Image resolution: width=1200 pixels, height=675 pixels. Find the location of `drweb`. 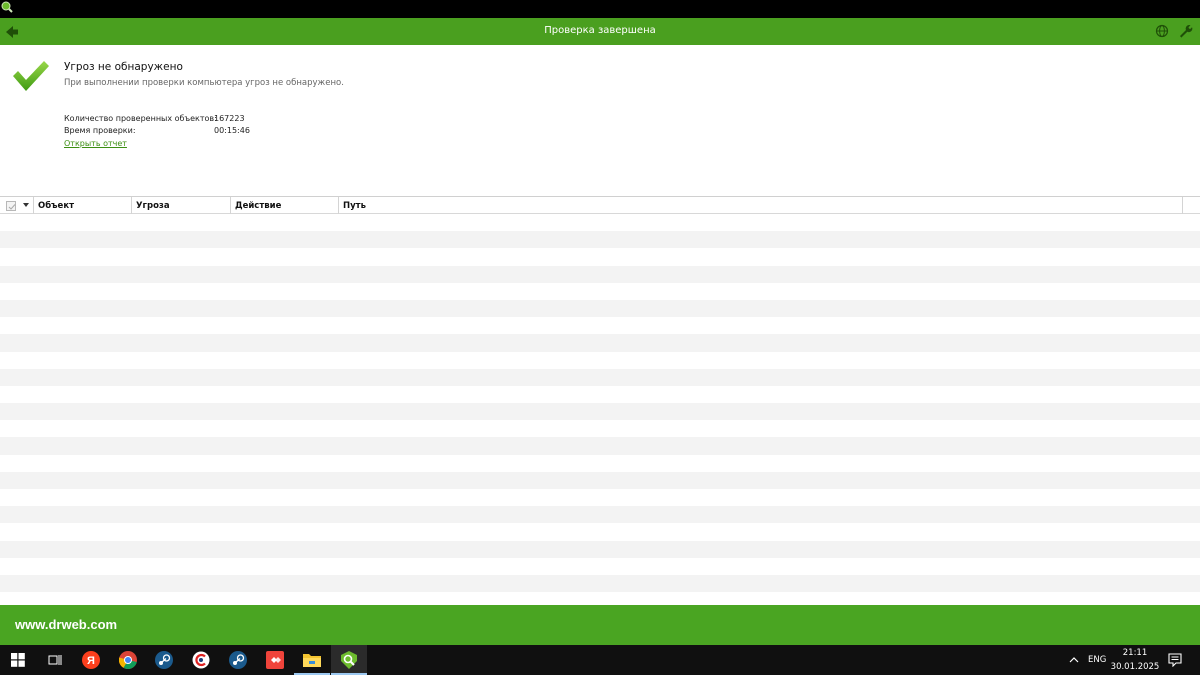

drweb is located at coordinates (349, 660).